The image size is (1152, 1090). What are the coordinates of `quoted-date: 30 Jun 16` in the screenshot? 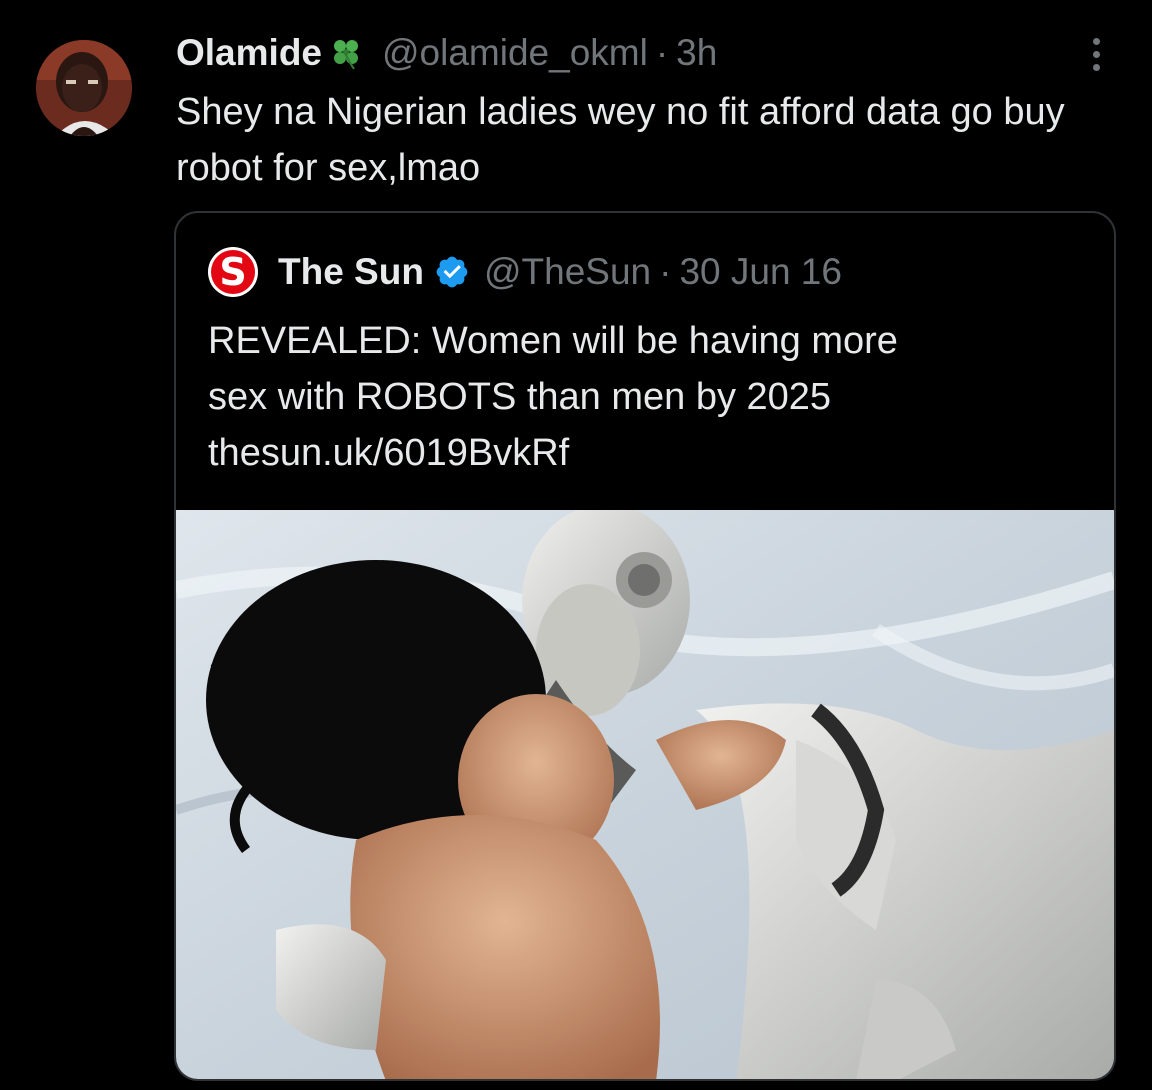 It's located at (760, 272).